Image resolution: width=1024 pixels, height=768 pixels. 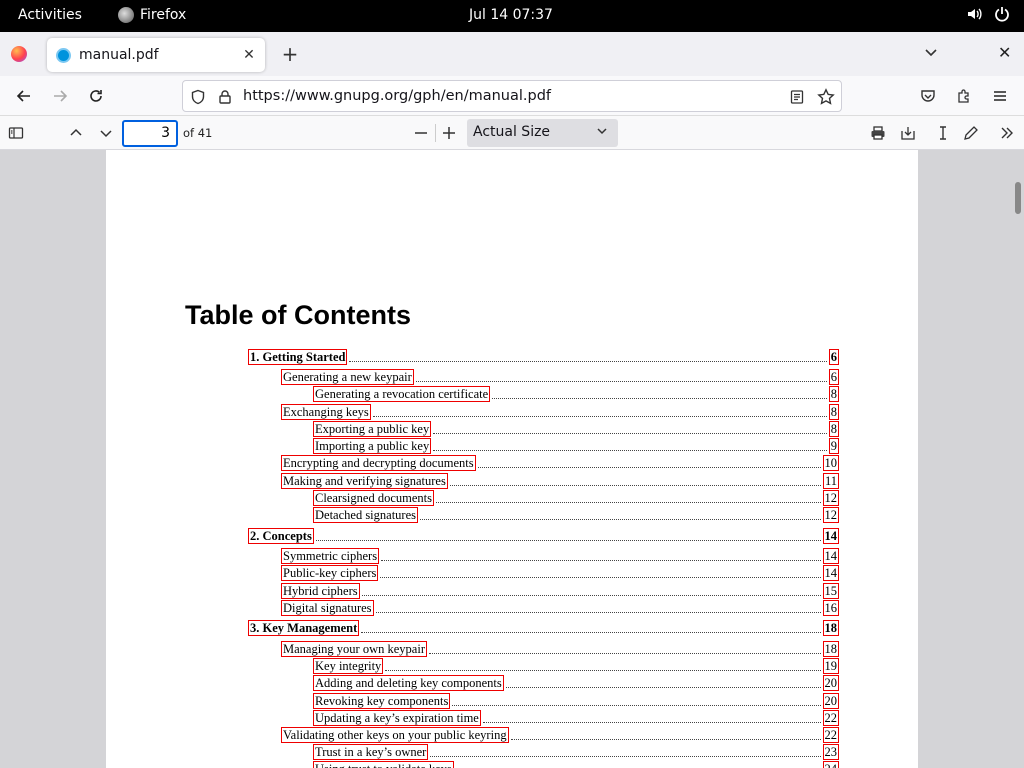 I want to click on page-number-input: 3, so click(x=150, y=133).